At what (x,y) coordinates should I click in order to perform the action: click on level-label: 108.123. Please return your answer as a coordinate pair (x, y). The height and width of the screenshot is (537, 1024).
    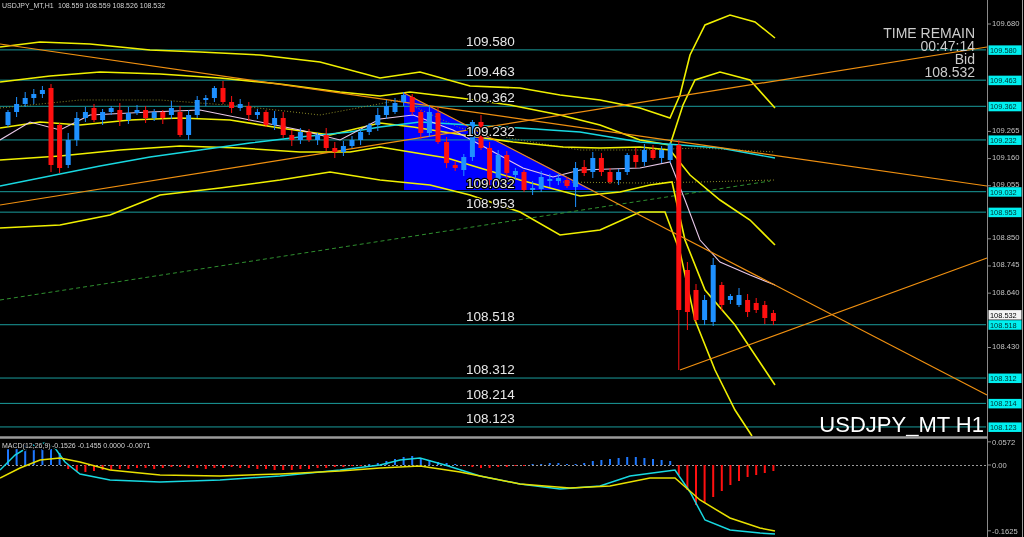
    Looking at the image, I should click on (490, 418).